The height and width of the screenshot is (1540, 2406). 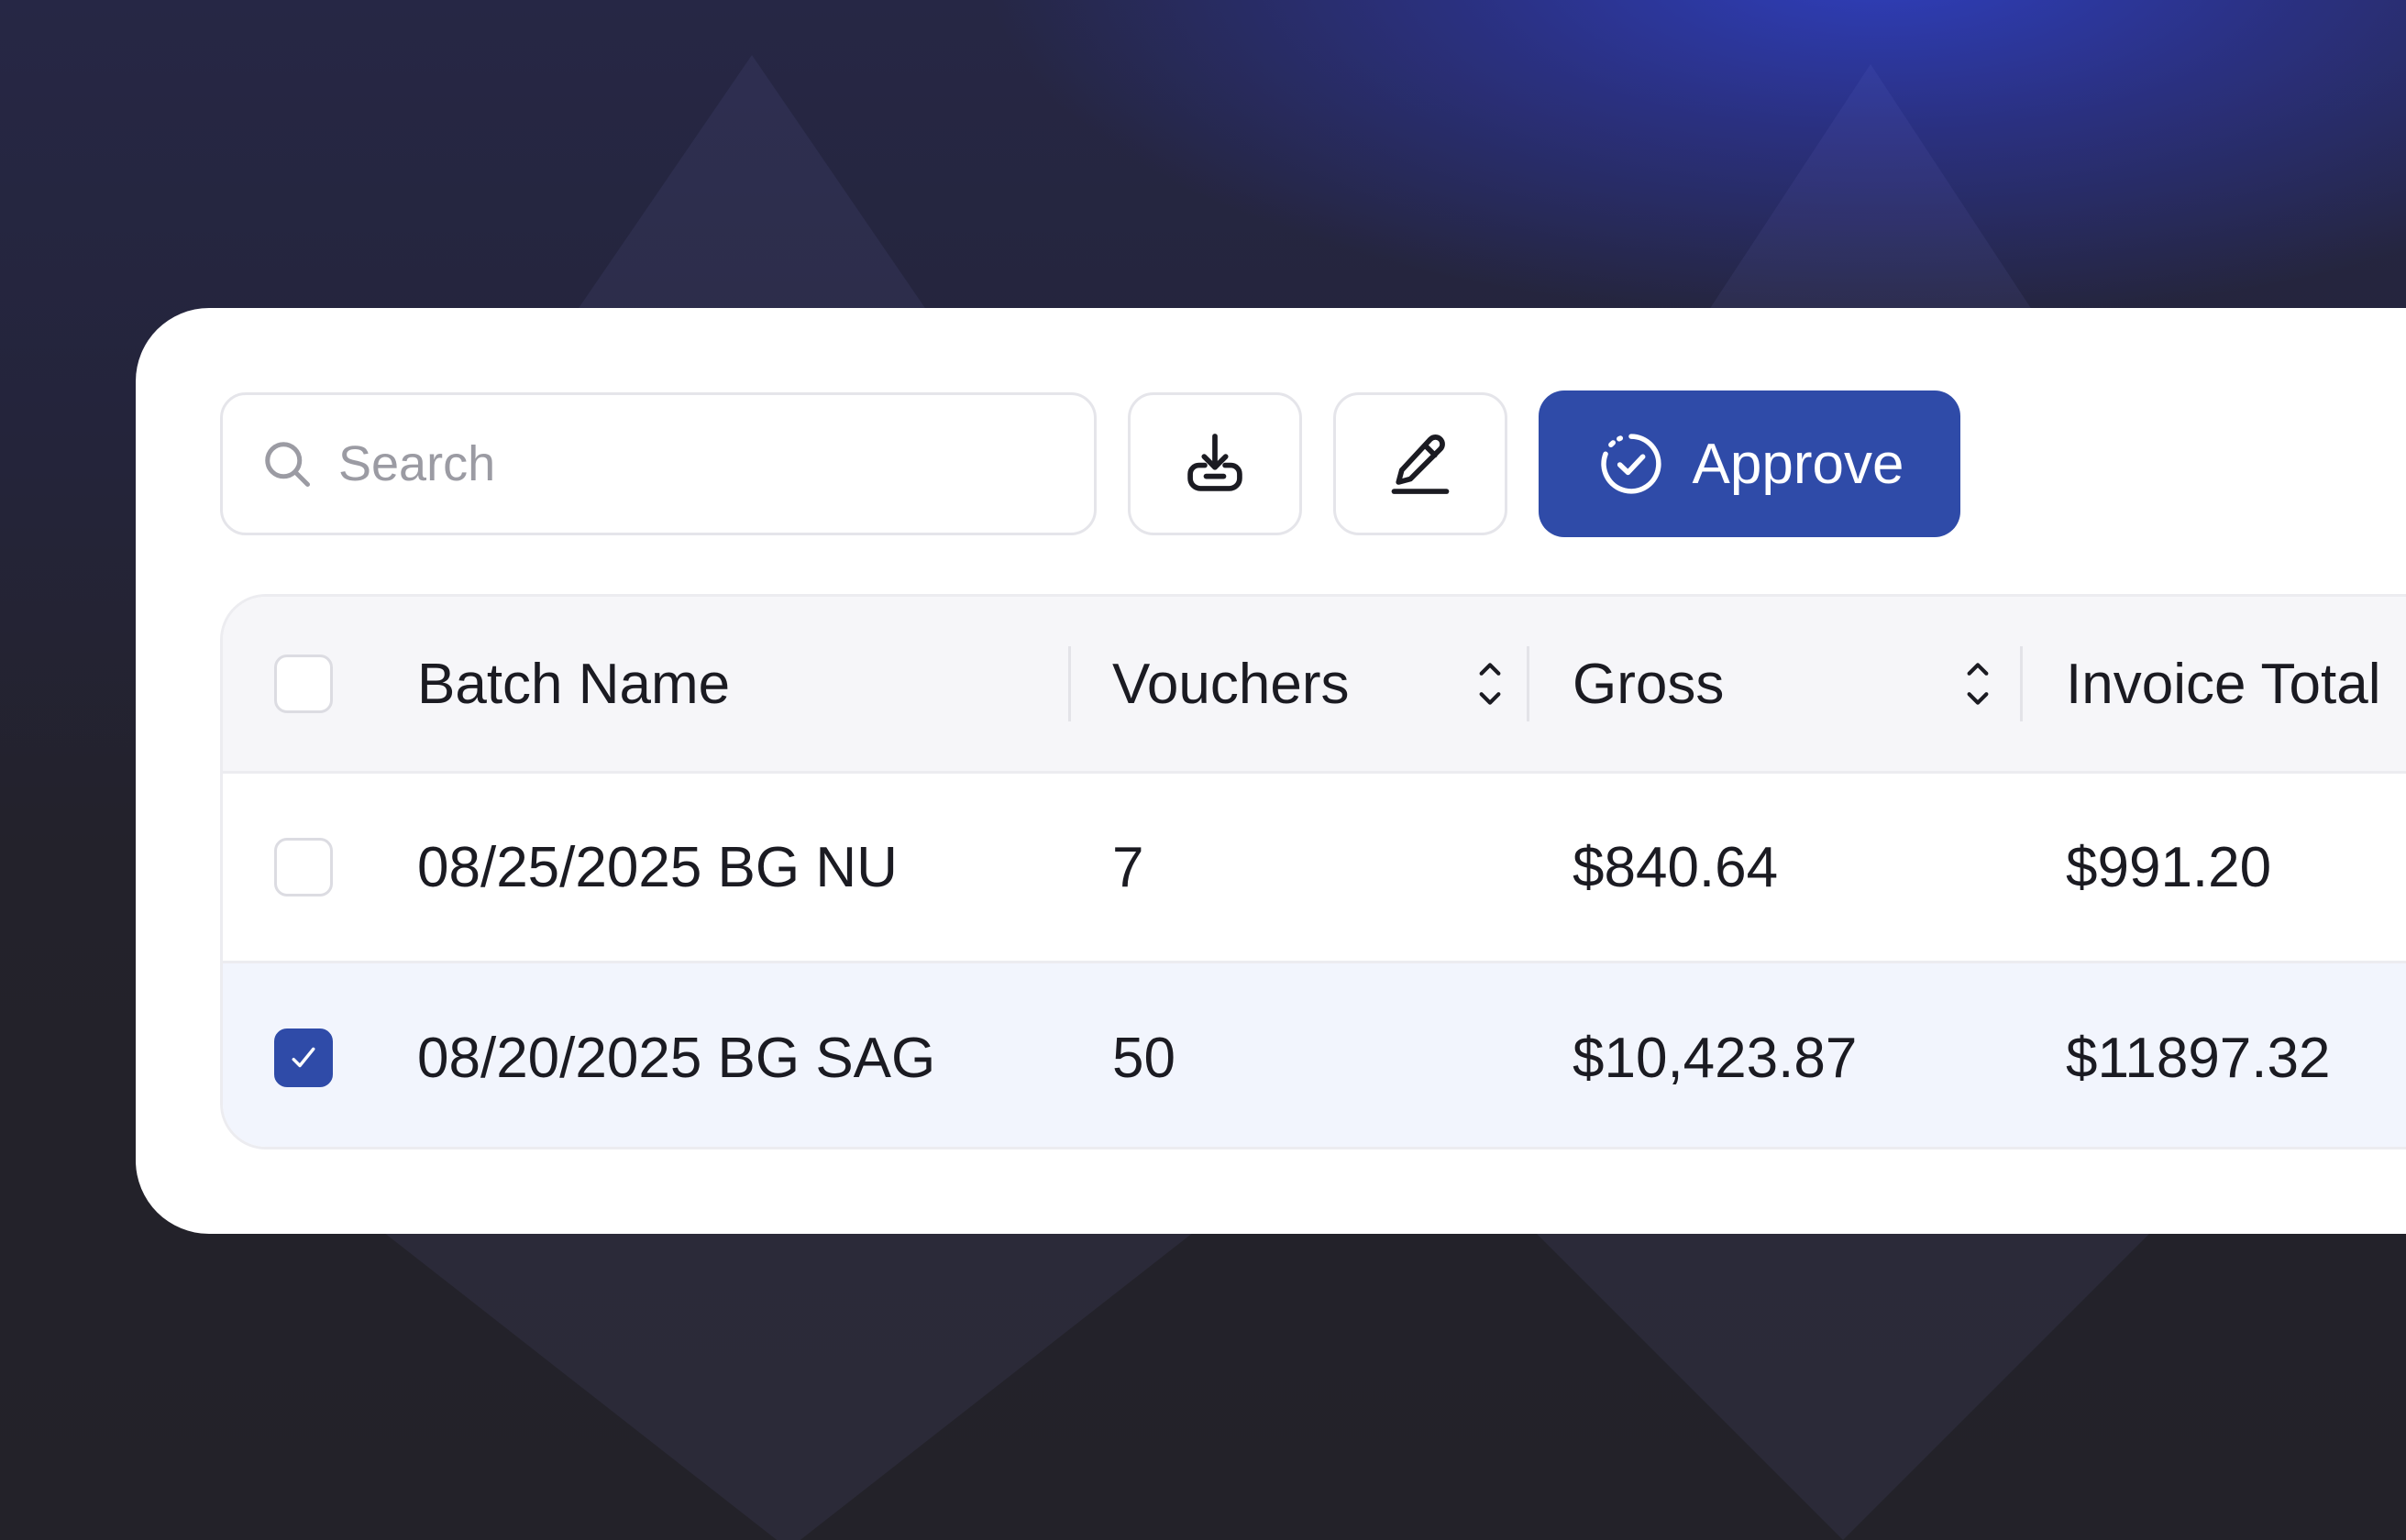 What do you see at coordinates (1314, 868) in the screenshot?
I see `table-row: 08/25/2025 BG NU 7 $840.64 $991.20` at bounding box center [1314, 868].